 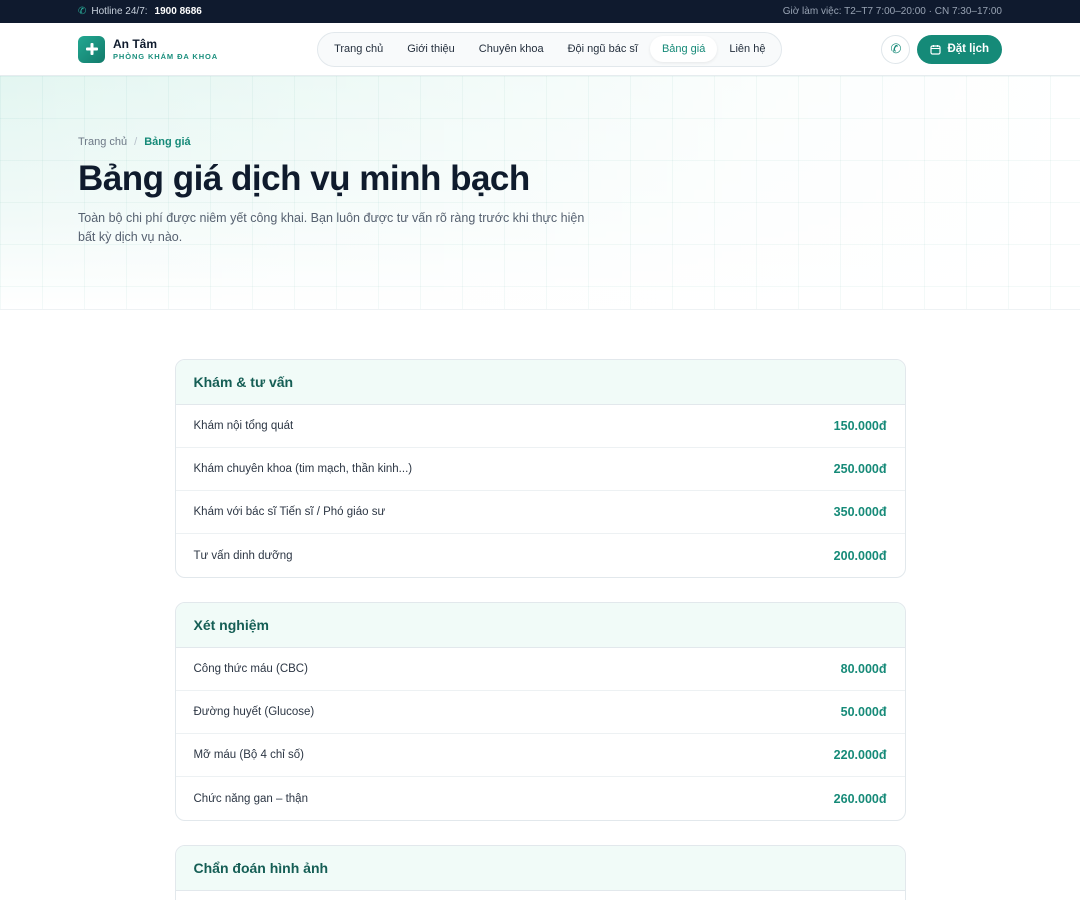 I want to click on service-price: 220.000đ, so click(x=860, y=755).